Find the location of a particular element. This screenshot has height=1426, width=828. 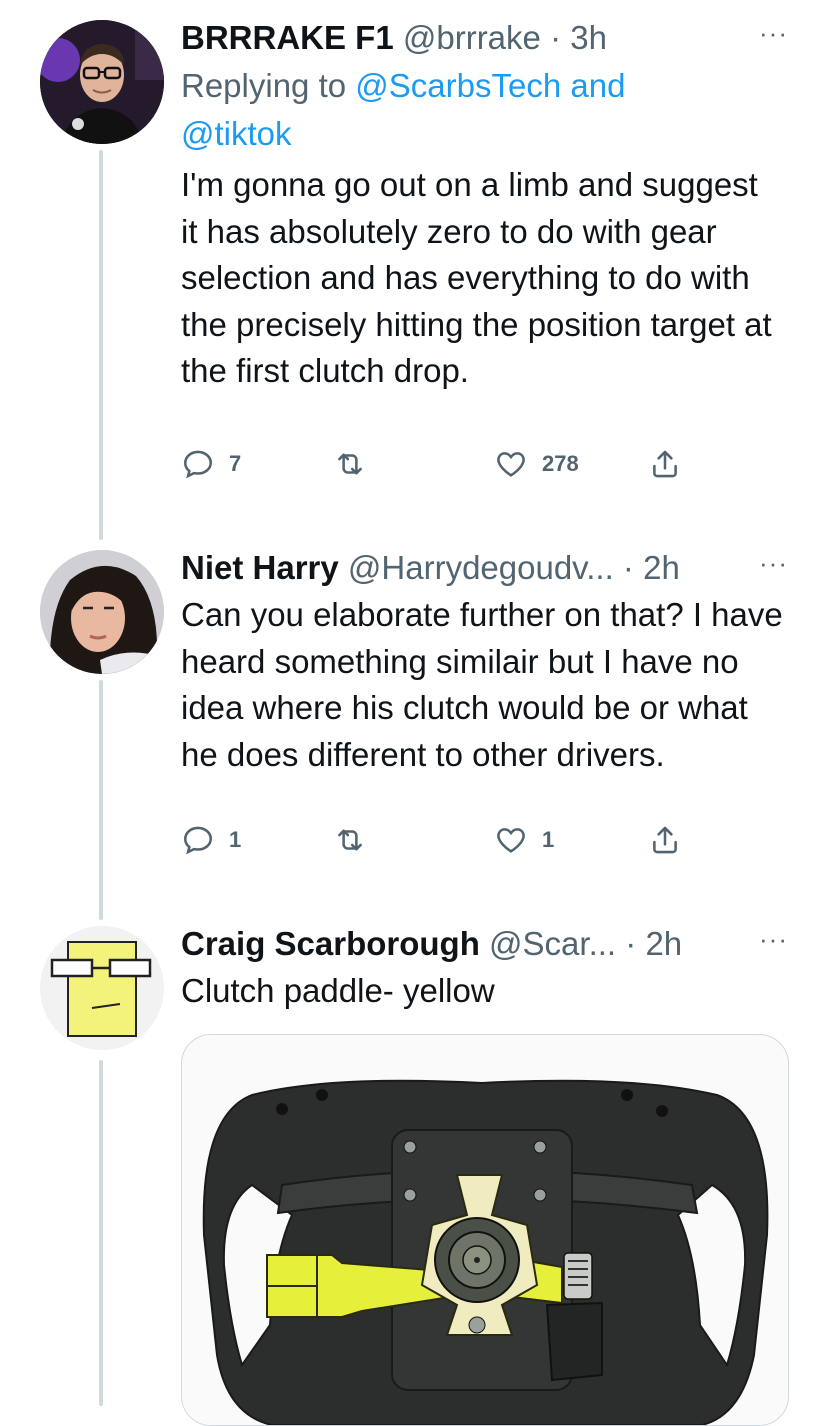

mention-link-scarbstech: @ScarbsTech is located at coordinates (458, 85).